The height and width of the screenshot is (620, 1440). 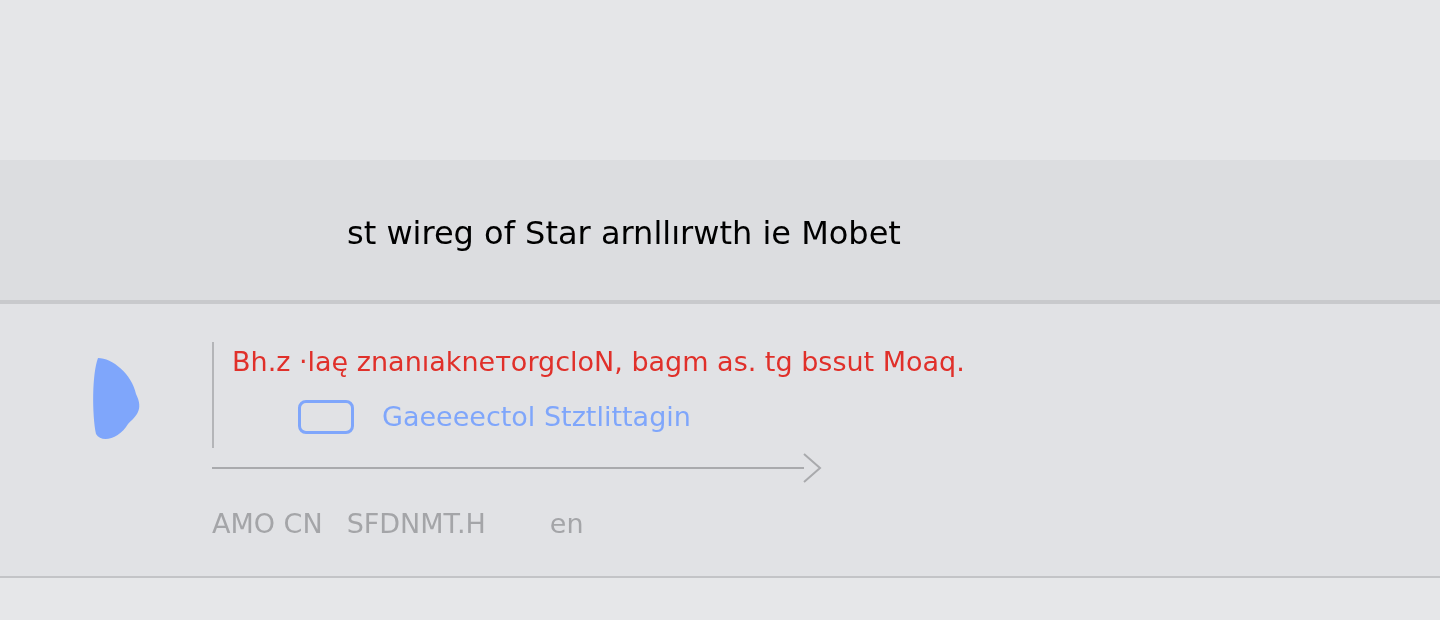 What do you see at coordinates (267, 524) in the screenshot?
I see `footer-label: AMO CN` at bounding box center [267, 524].